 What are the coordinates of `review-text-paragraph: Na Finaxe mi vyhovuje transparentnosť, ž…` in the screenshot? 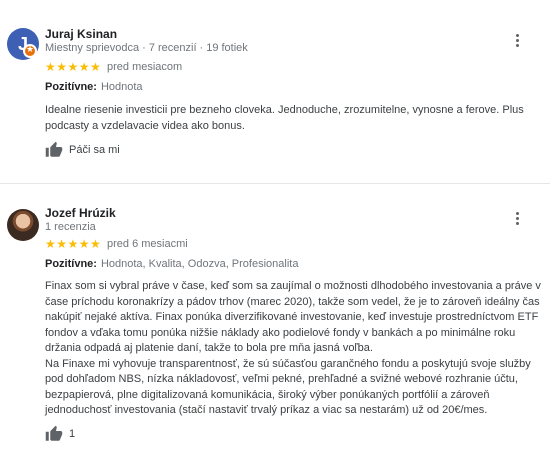 It's located at (288, 387).